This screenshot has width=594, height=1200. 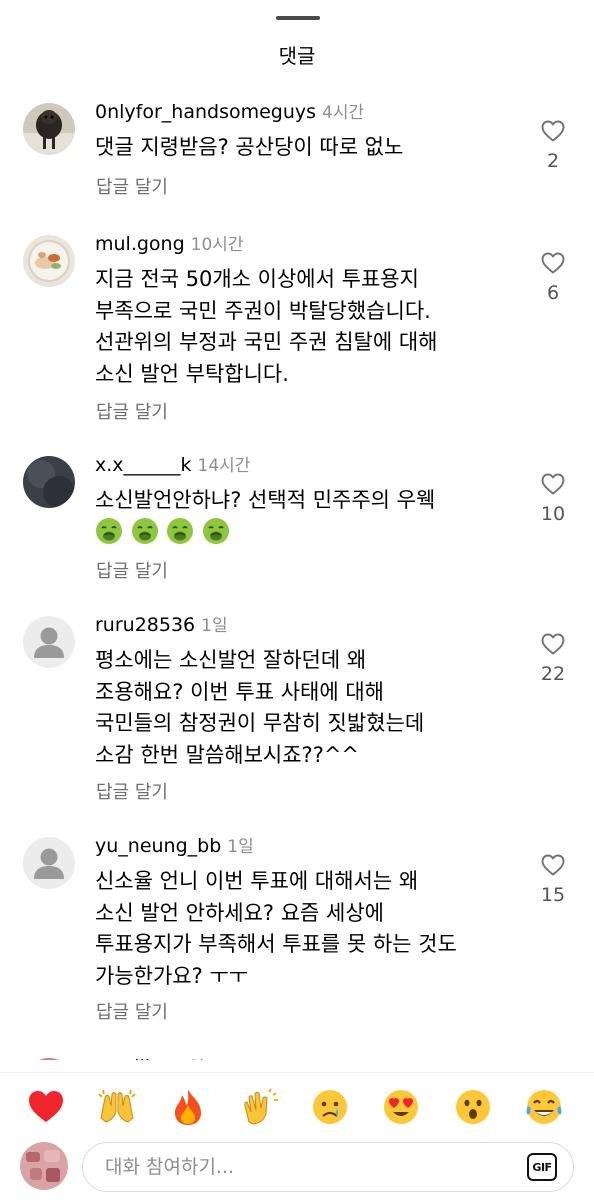 What do you see at coordinates (257, 279) in the screenshot?
I see `comment-line: 지금 전국 50개소 이상에서 투표용지` at bounding box center [257, 279].